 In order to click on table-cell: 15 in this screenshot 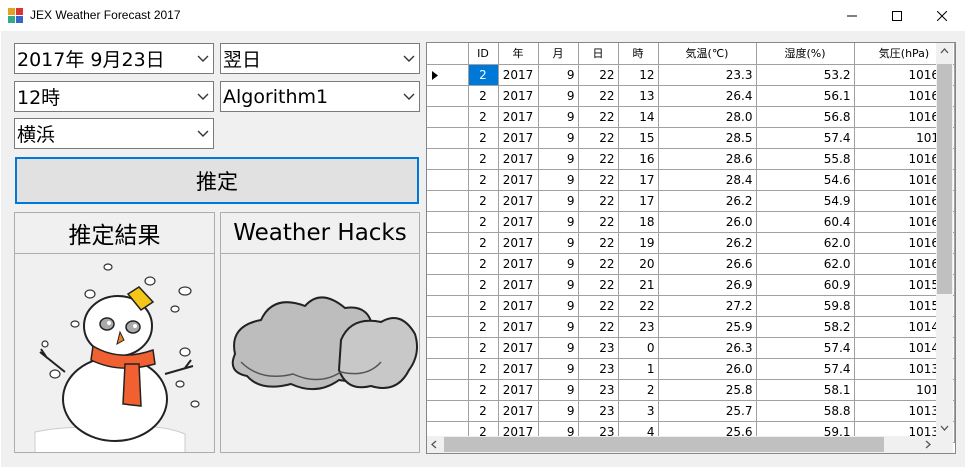, I will do `click(638, 138)`.